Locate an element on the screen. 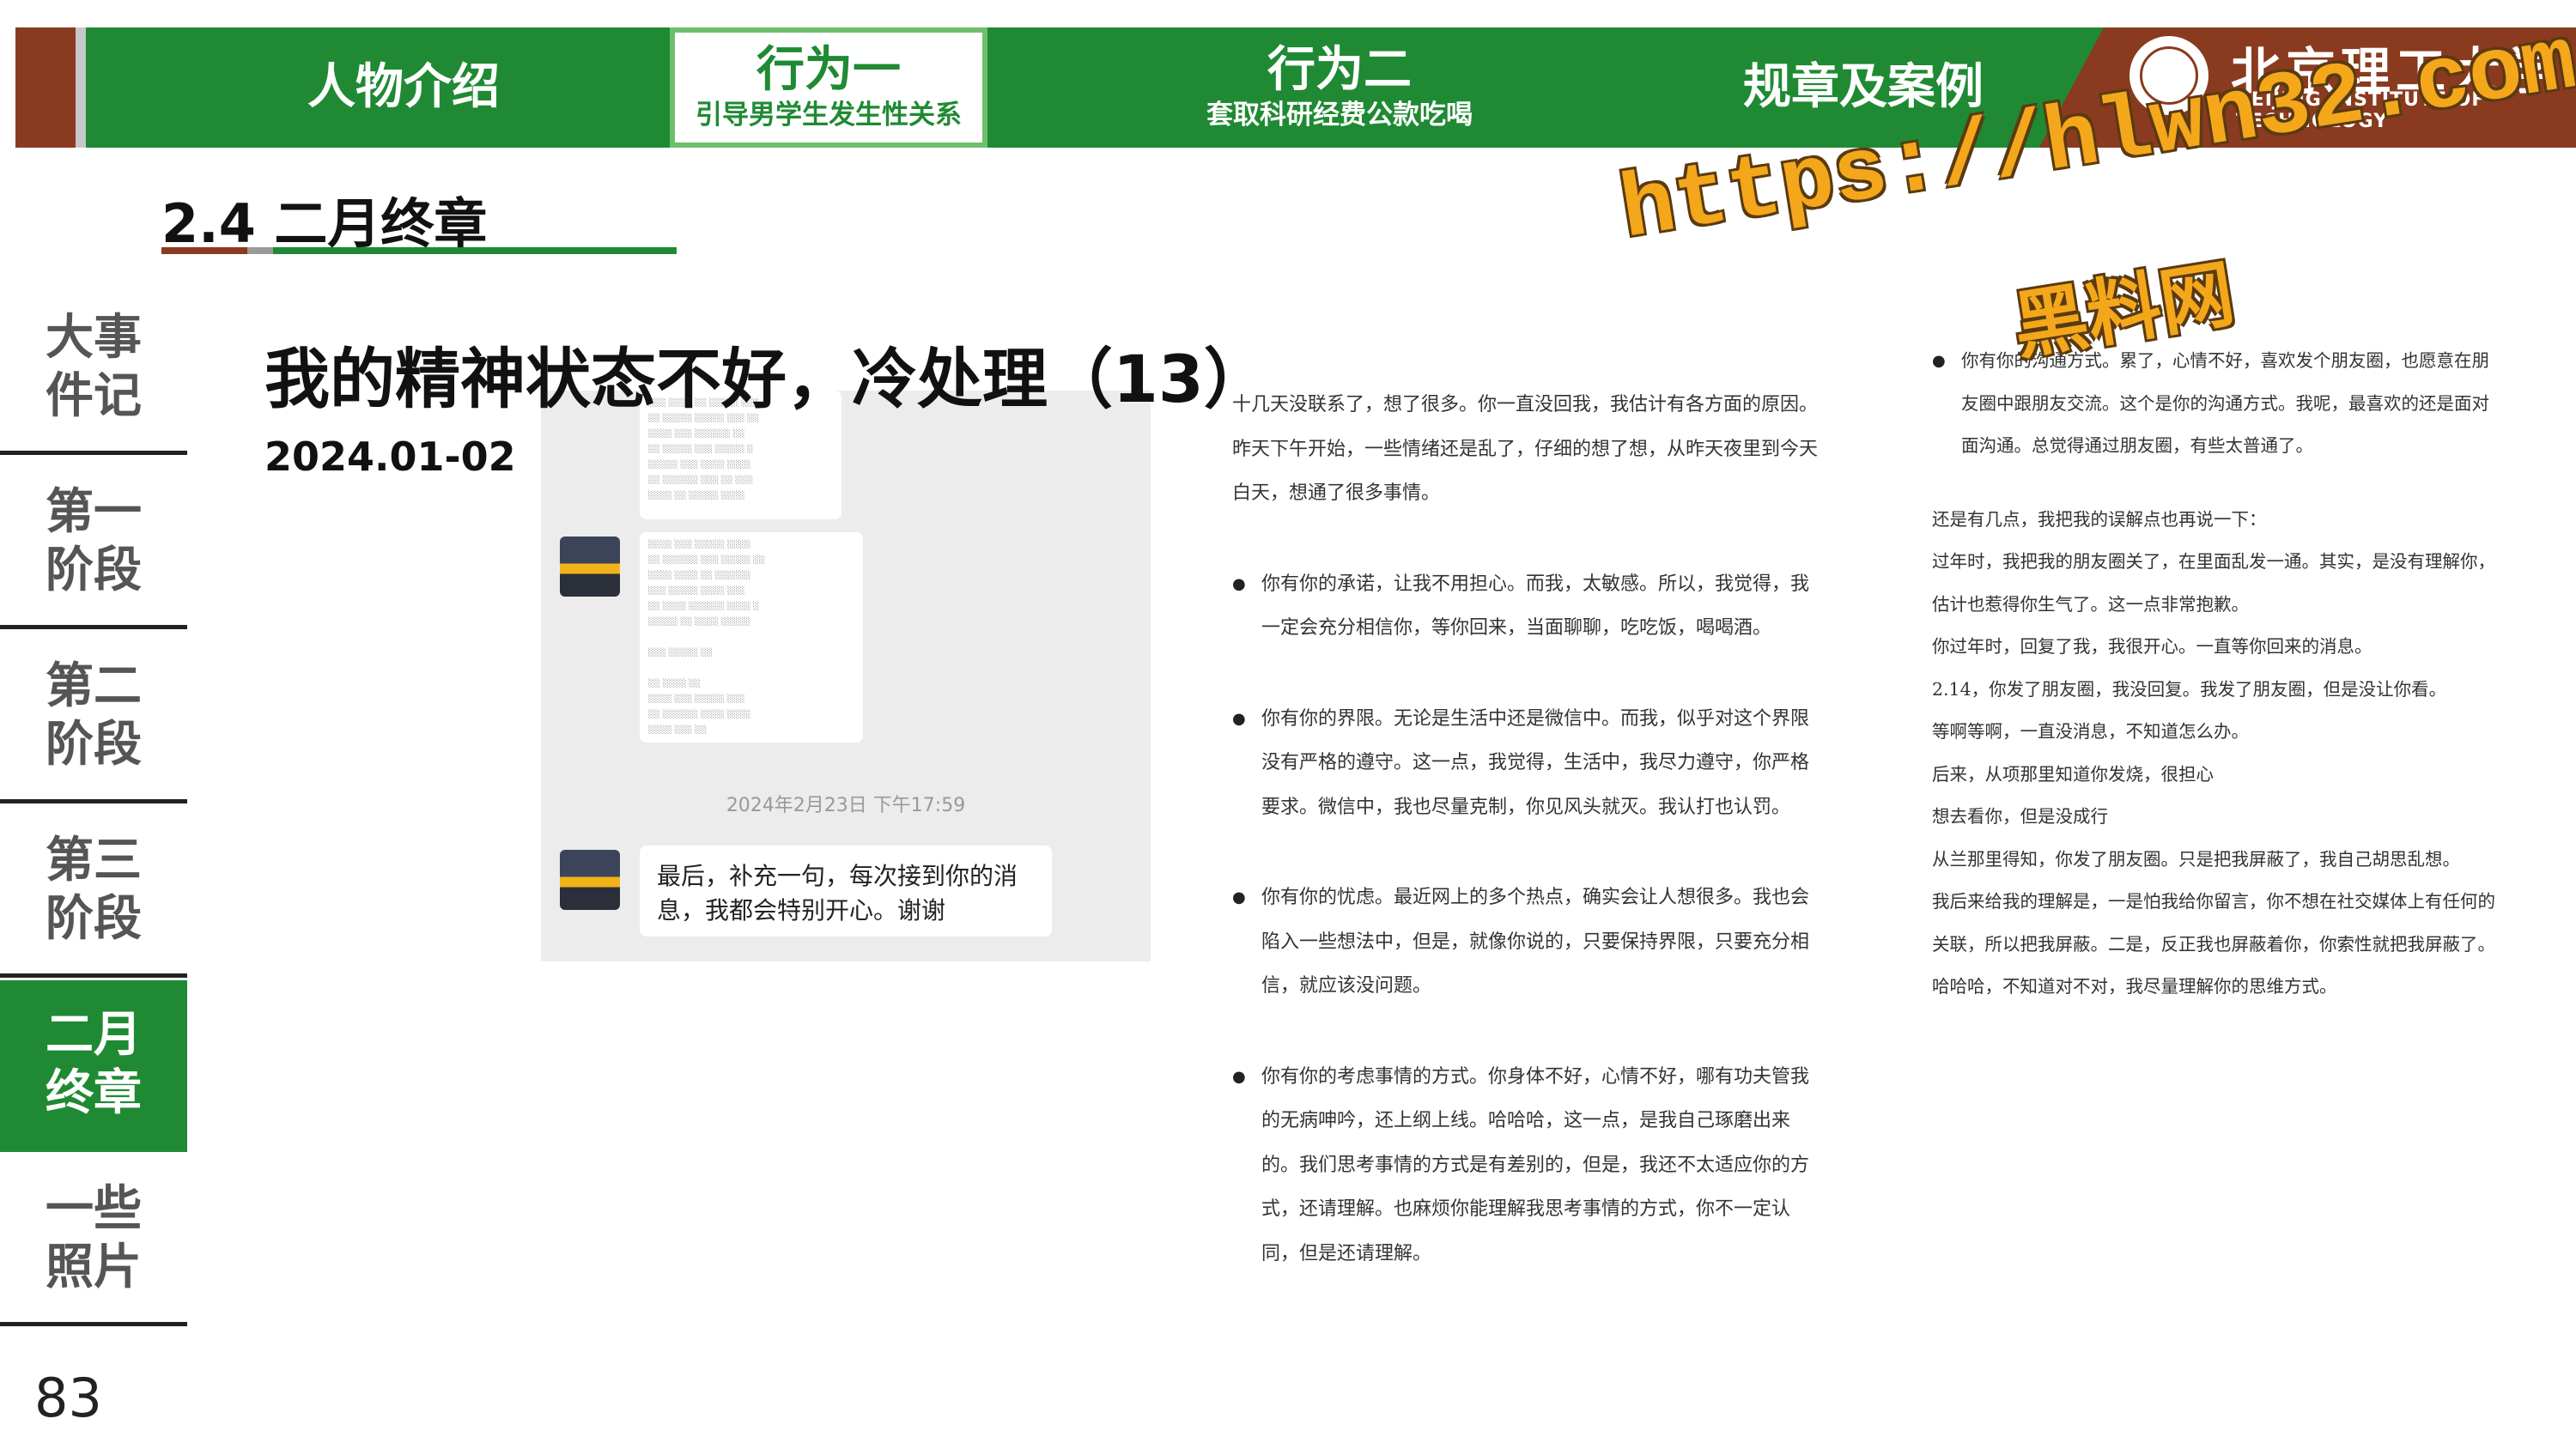 This screenshot has height=1449, width=2576. slide-title: 我的精神状态不好，冷处理（13） is located at coordinates (766, 379).